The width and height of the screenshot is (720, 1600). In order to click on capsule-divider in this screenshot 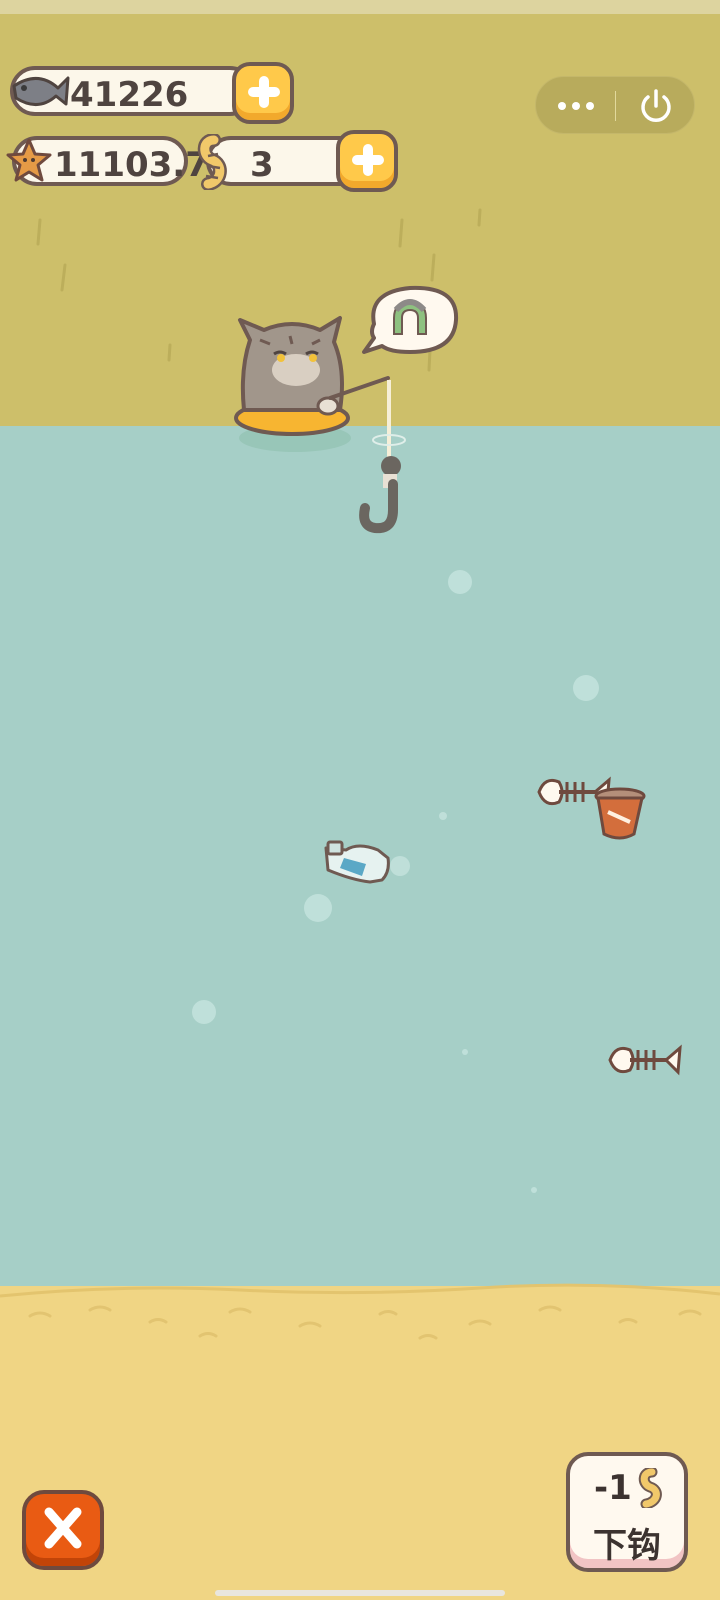, I will do `click(615, 106)`.